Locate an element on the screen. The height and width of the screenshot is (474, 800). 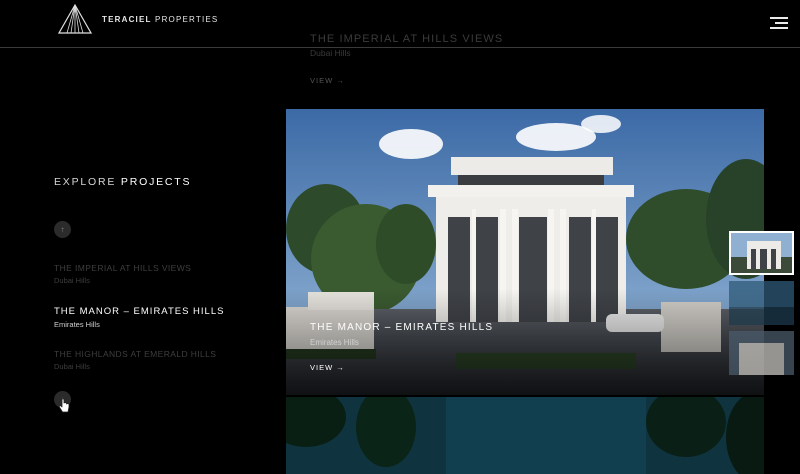
gallery-thumbnail-active is located at coordinates (761, 253).